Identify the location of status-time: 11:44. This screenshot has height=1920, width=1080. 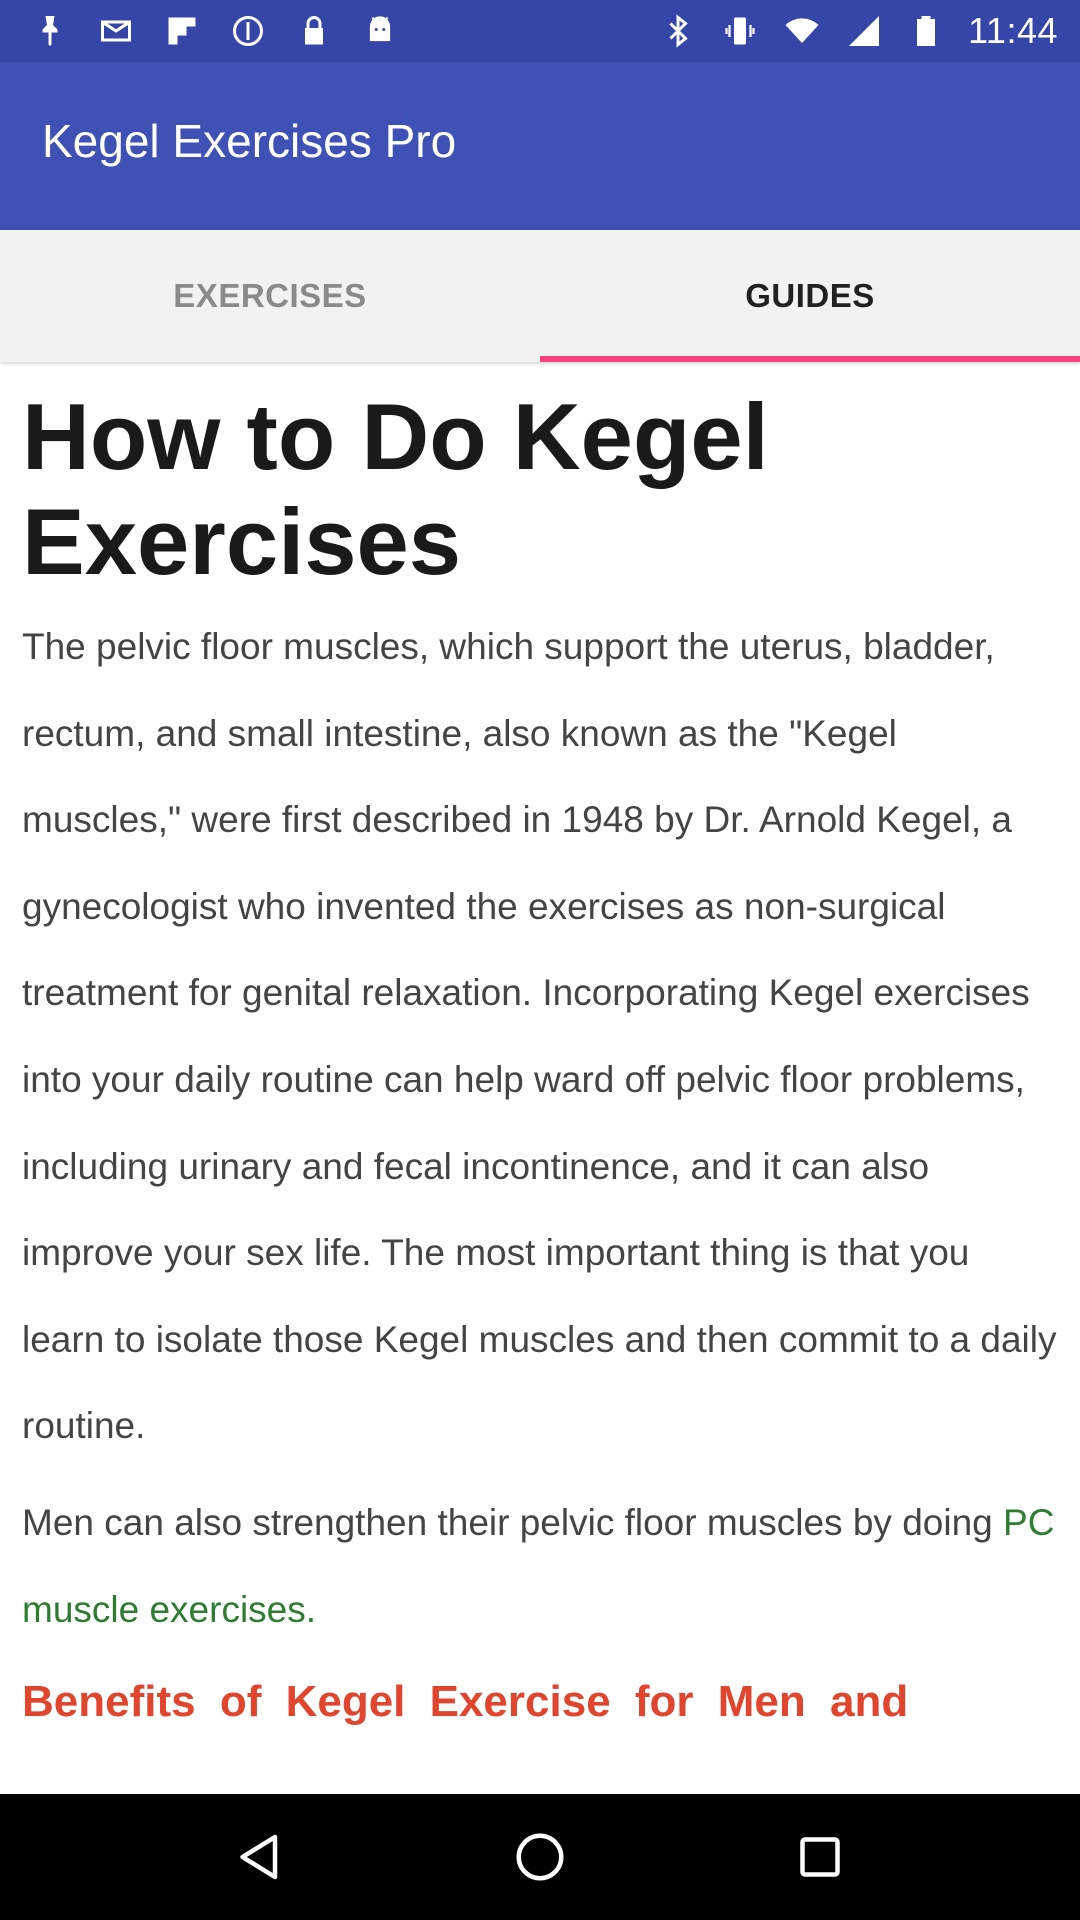
(1013, 30).